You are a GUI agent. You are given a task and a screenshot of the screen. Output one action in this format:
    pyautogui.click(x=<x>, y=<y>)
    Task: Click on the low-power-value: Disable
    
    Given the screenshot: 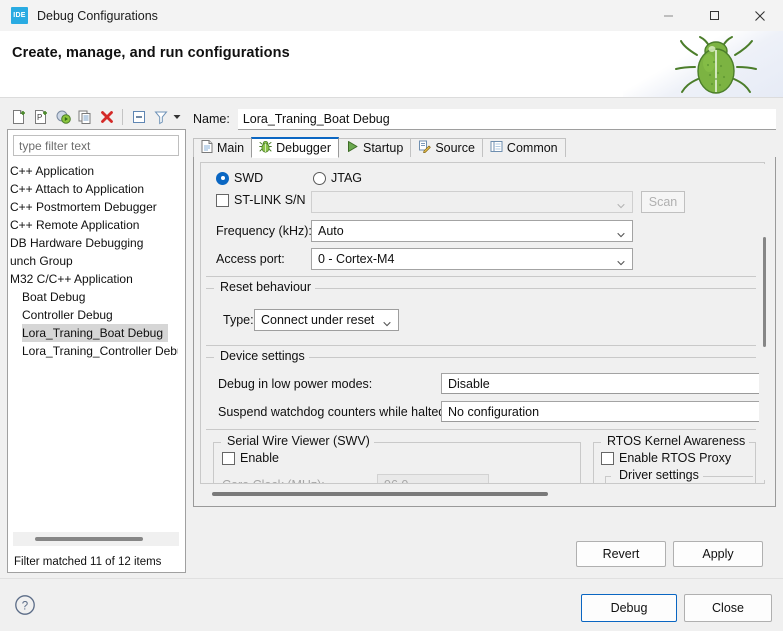 What is the action you would take?
    pyautogui.click(x=469, y=383)
    